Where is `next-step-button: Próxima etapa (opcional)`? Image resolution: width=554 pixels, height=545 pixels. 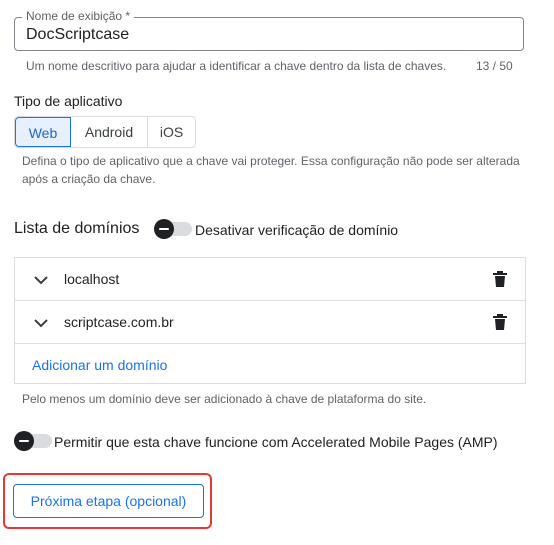 next-step-button: Próxima etapa (opcional) is located at coordinates (108, 501).